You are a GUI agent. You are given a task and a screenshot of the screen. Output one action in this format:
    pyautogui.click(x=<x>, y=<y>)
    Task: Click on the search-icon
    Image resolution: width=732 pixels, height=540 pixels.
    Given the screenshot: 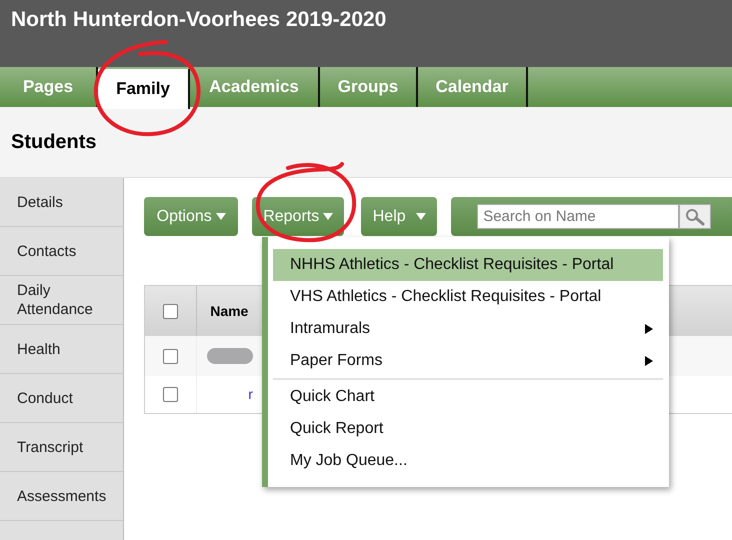 What is the action you would take?
    pyautogui.click(x=695, y=217)
    